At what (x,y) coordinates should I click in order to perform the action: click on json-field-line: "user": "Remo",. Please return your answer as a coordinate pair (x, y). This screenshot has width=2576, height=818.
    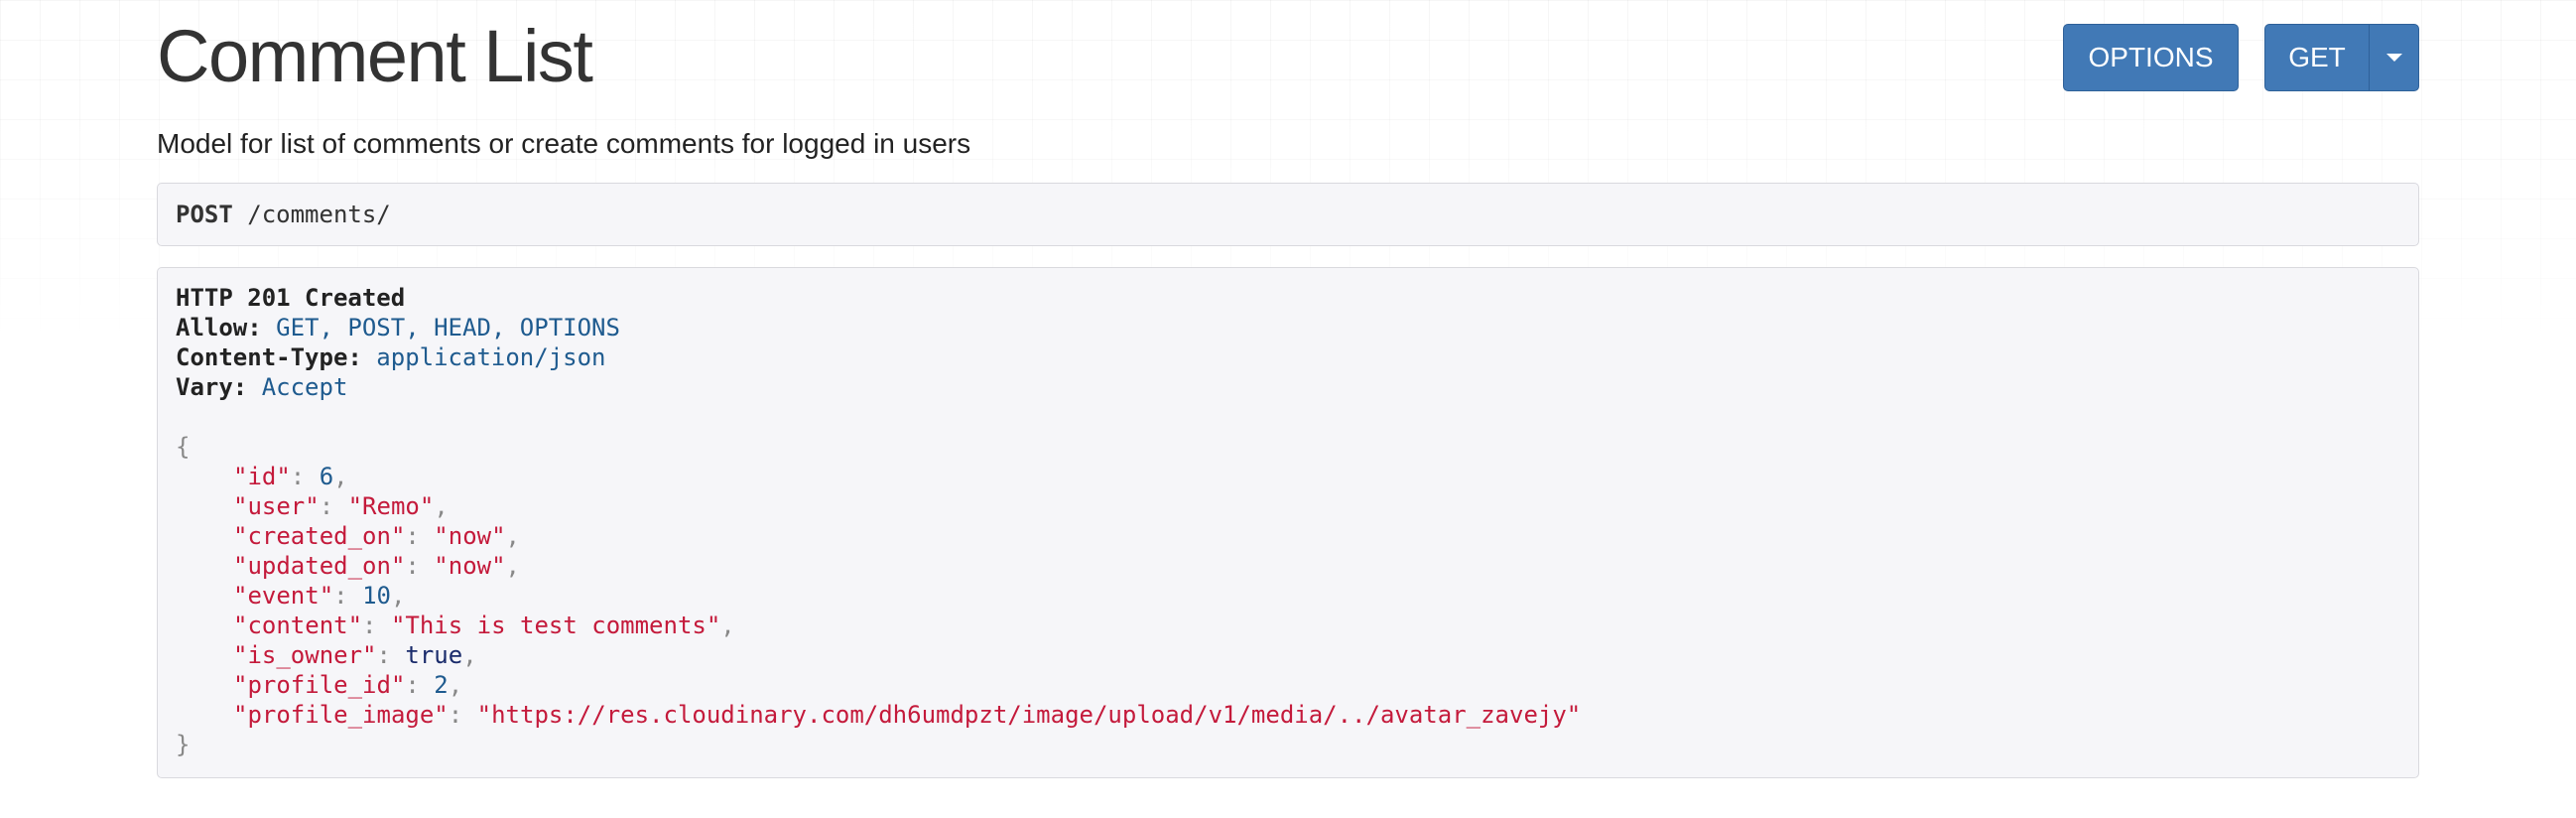
    Looking at the image, I should click on (1288, 506).